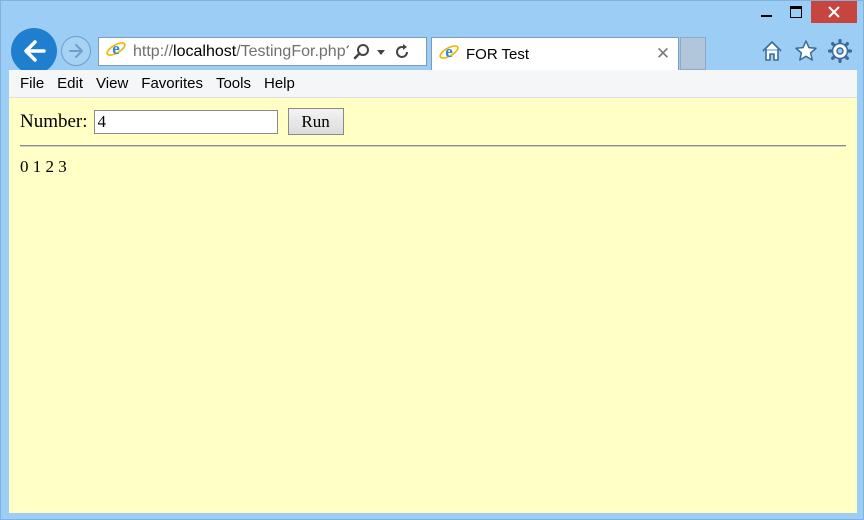 The width and height of the screenshot is (864, 520). What do you see at coordinates (402, 52) in the screenshot?
I see `refresh-icon` at bounding box center [402, 52].